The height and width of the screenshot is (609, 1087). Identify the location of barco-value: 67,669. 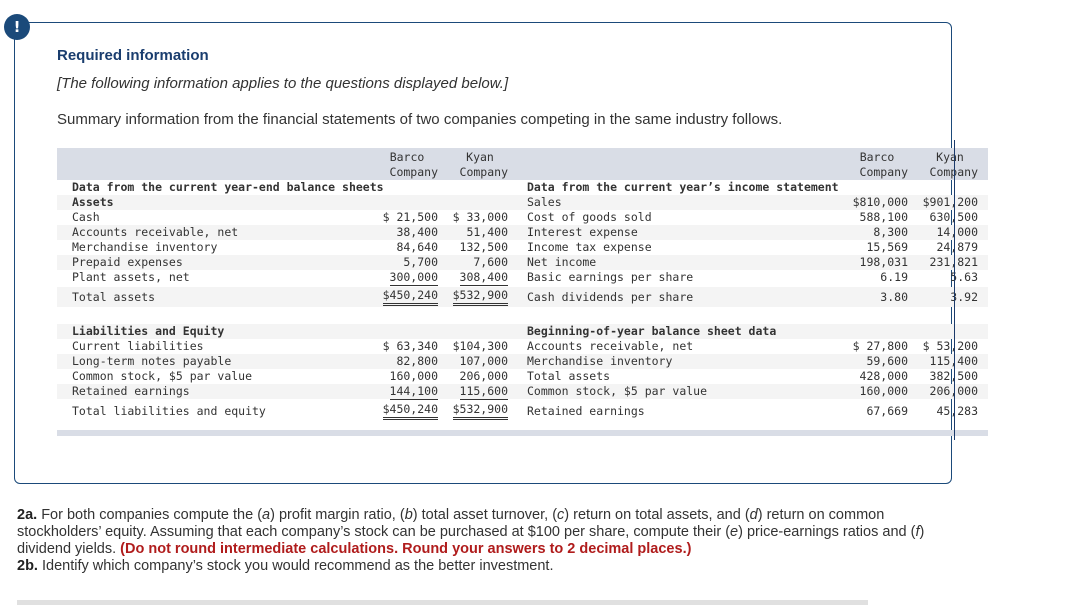
(887, 411).